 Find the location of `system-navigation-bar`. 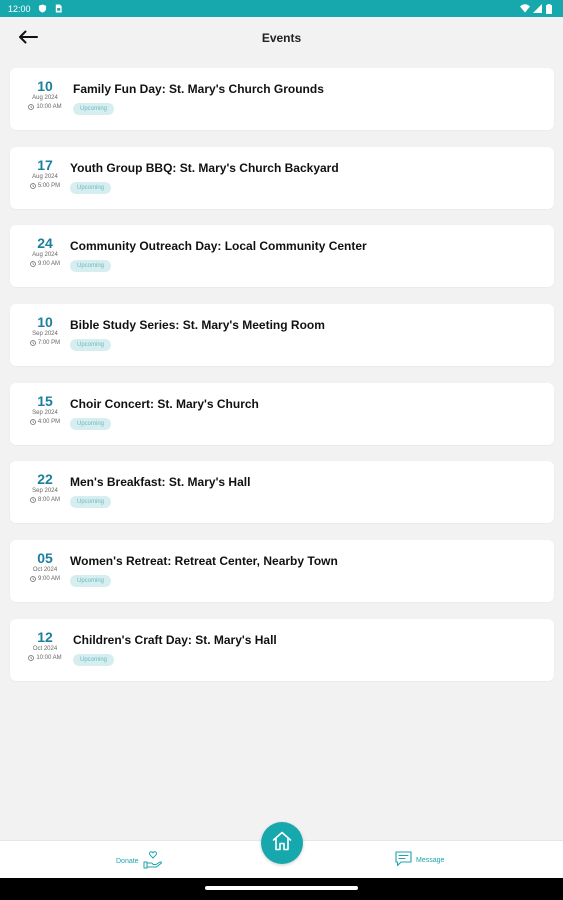

system-navigation-bar is located at coordinates (281, 889).